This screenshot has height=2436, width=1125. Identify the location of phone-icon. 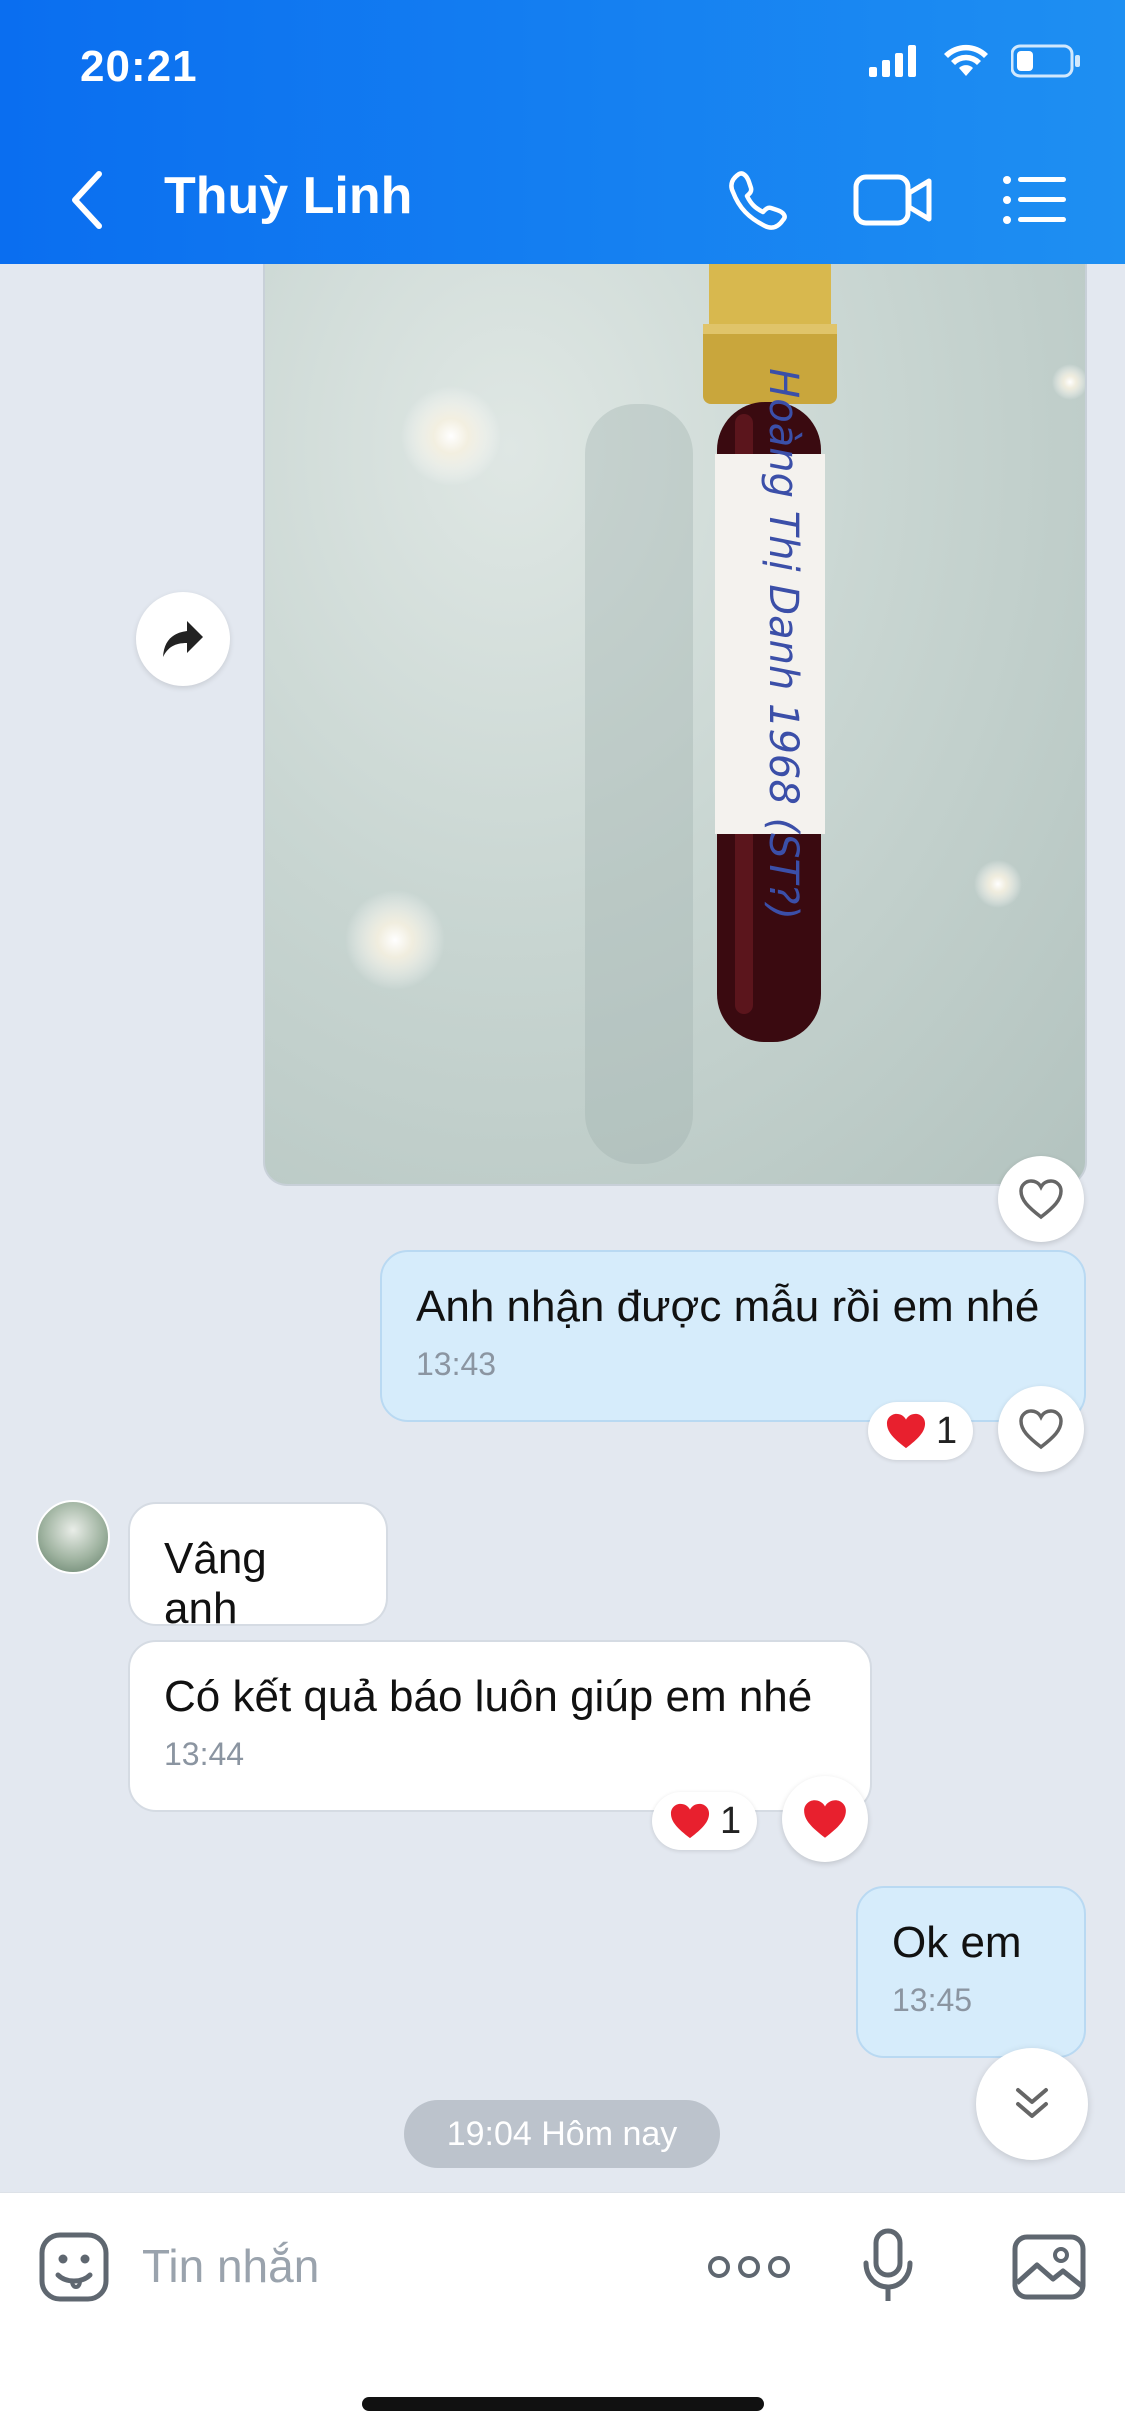
(758, 200).